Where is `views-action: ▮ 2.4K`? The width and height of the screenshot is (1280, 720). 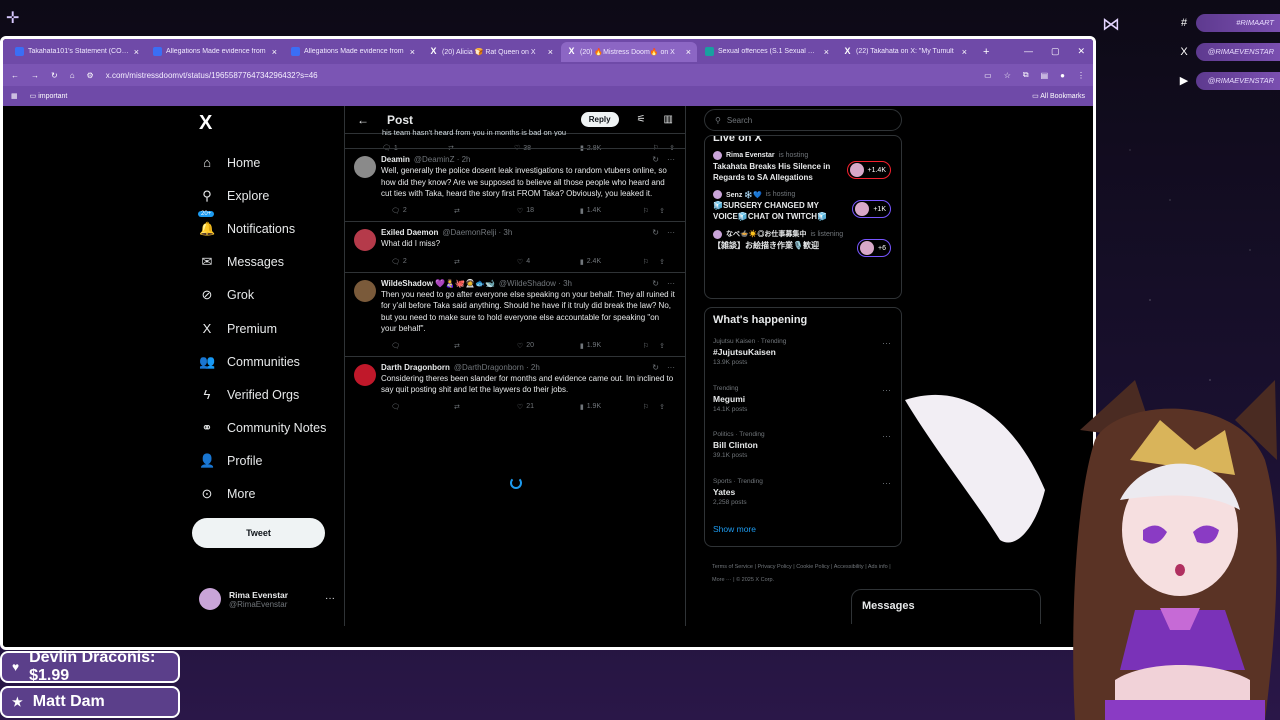 views-action: ▮ 2.4K is located at coordinates (611, 262).